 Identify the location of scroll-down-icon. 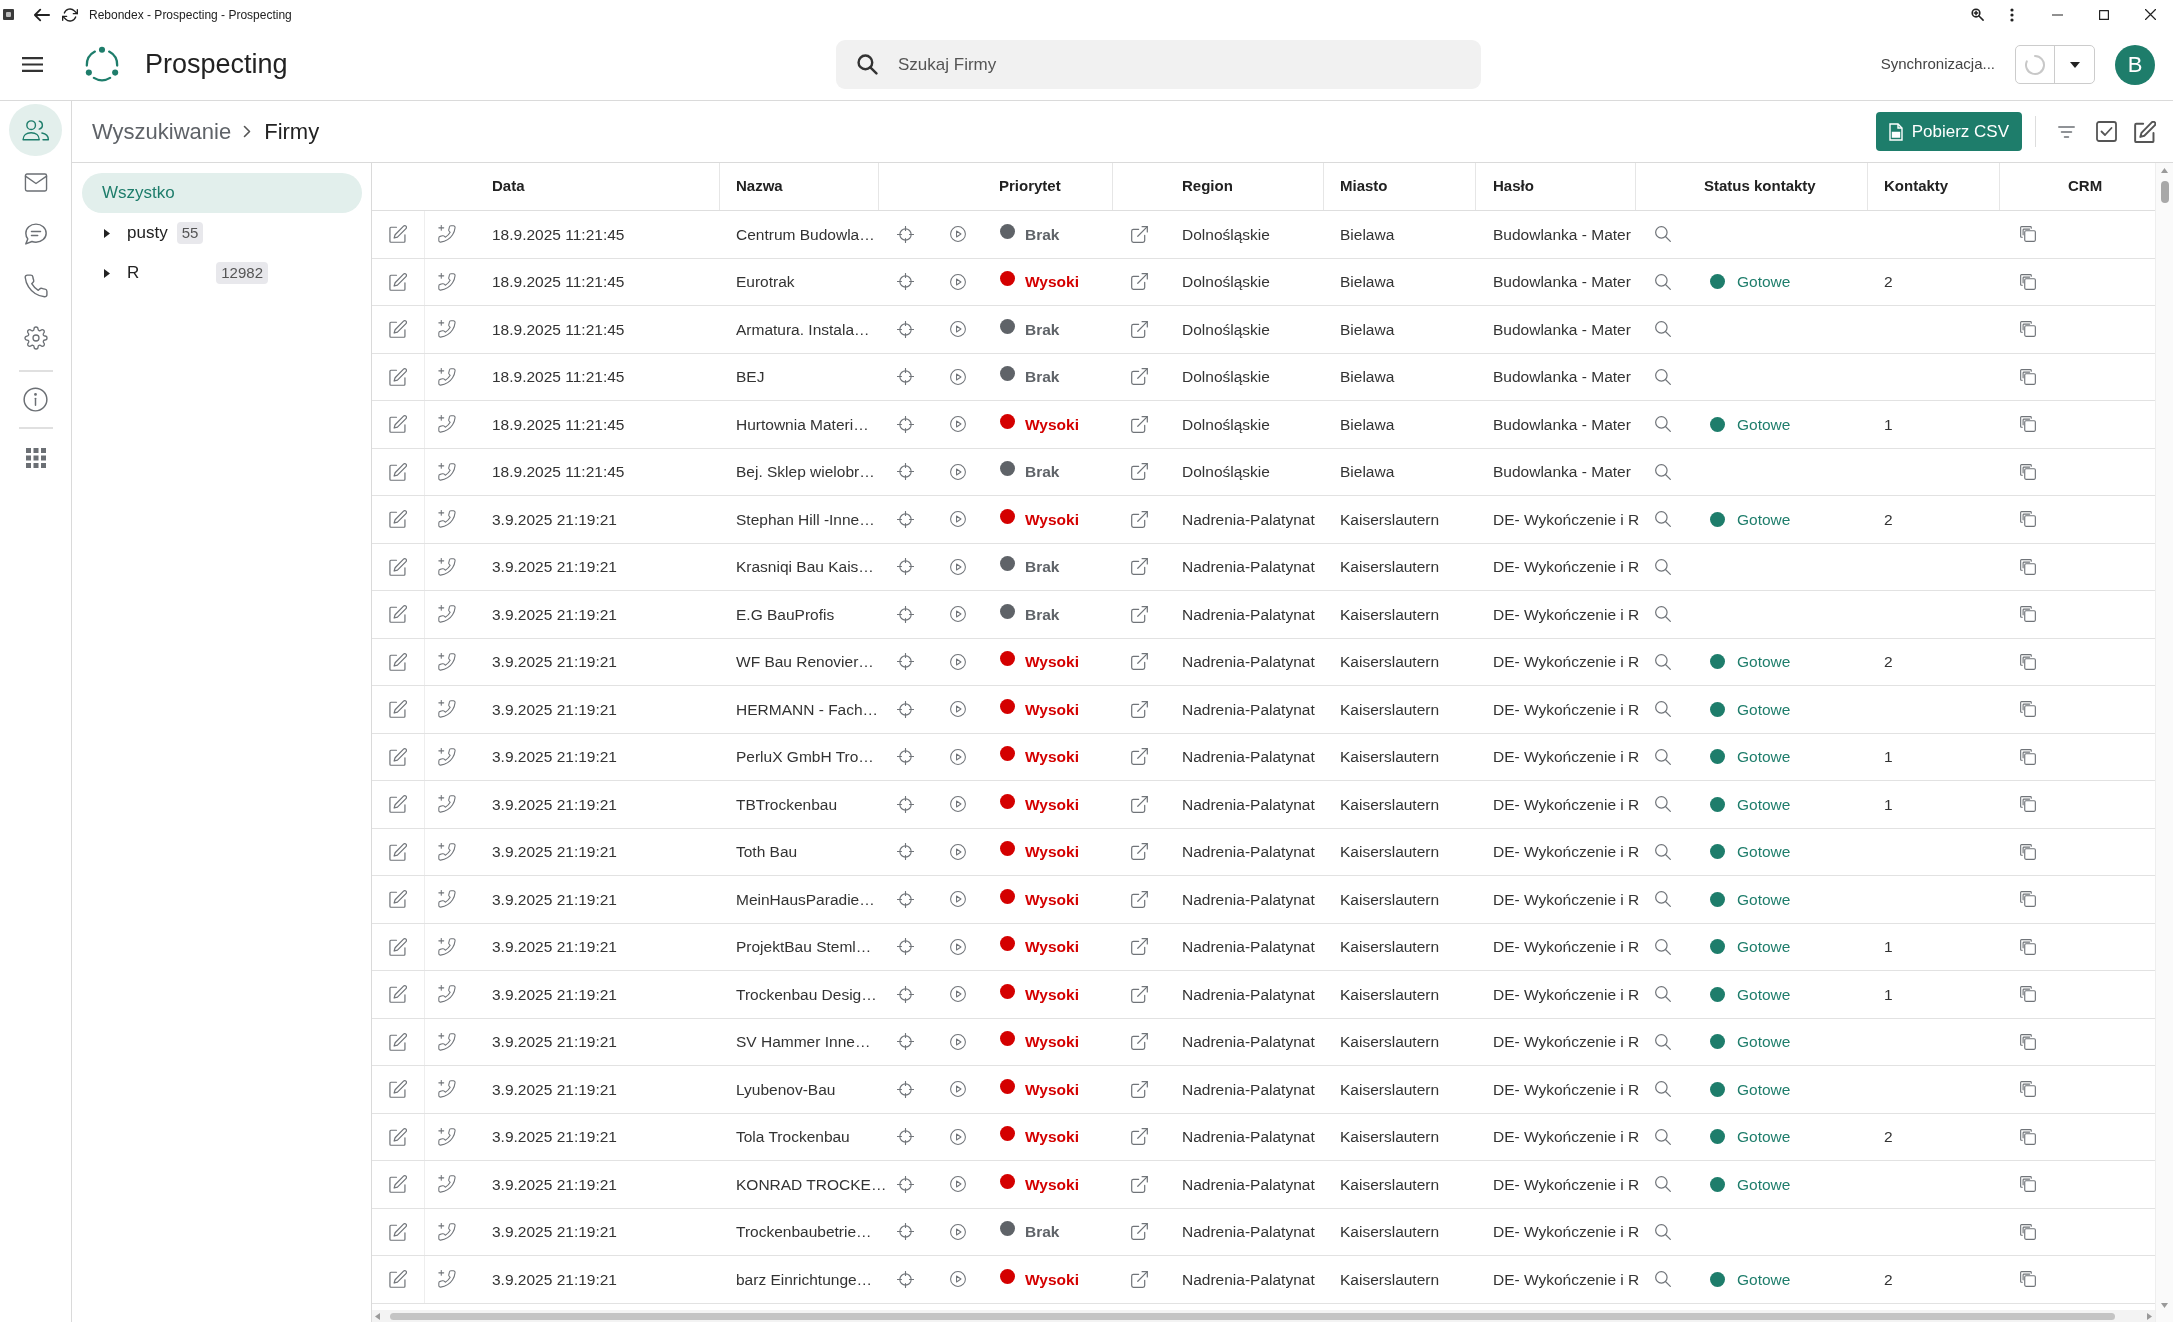
(2164, 1305).